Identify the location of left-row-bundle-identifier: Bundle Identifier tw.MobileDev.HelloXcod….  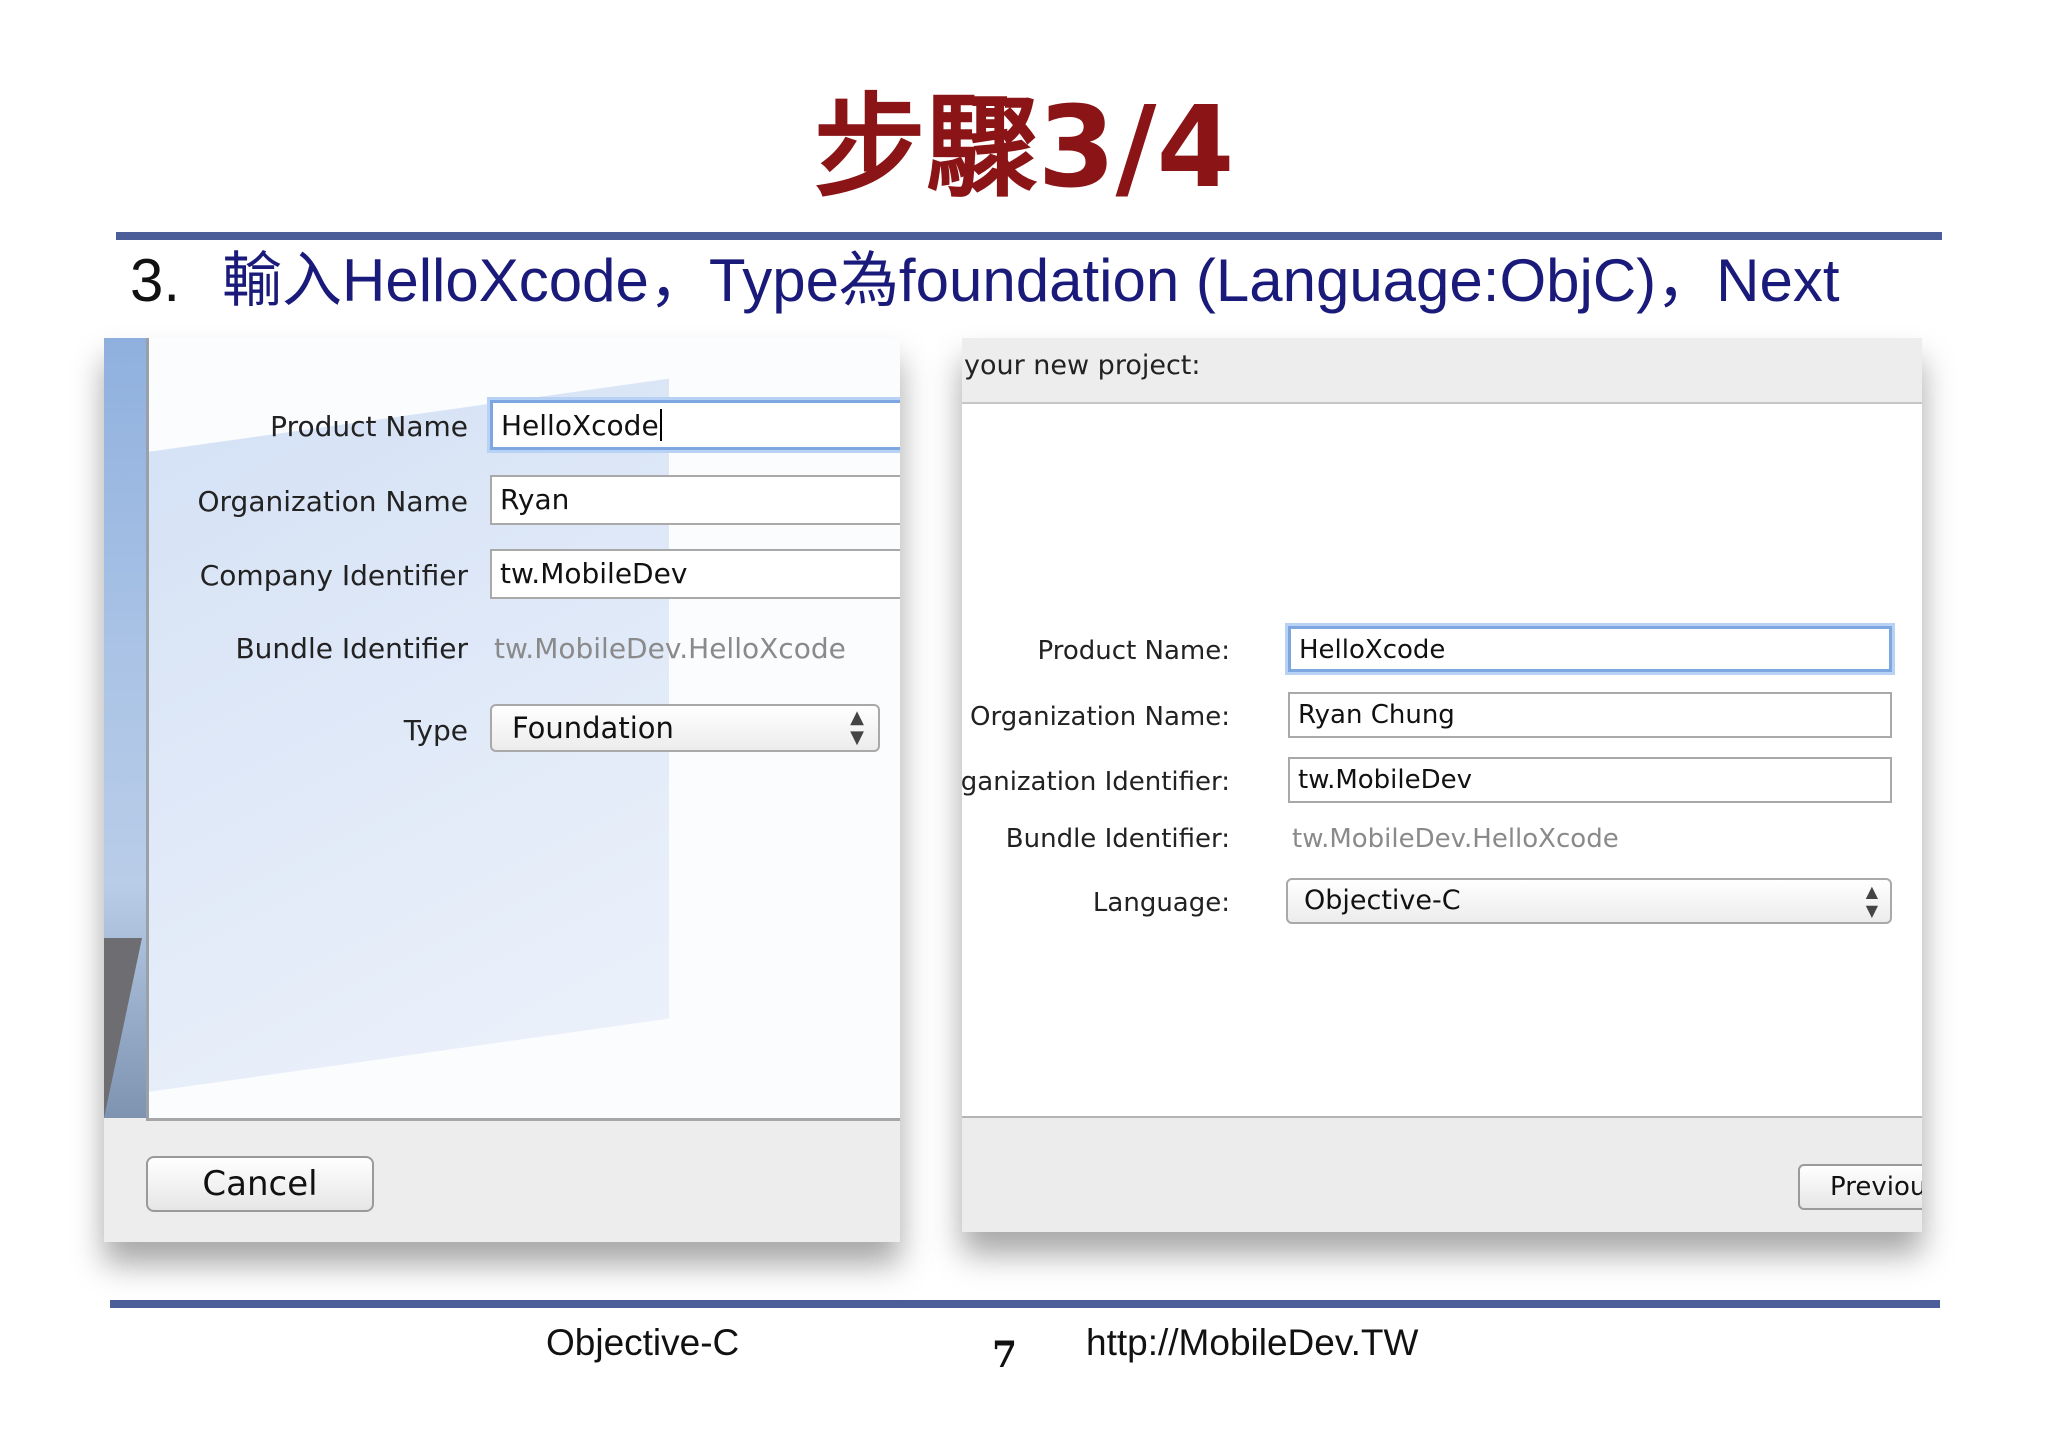
(502, 649).